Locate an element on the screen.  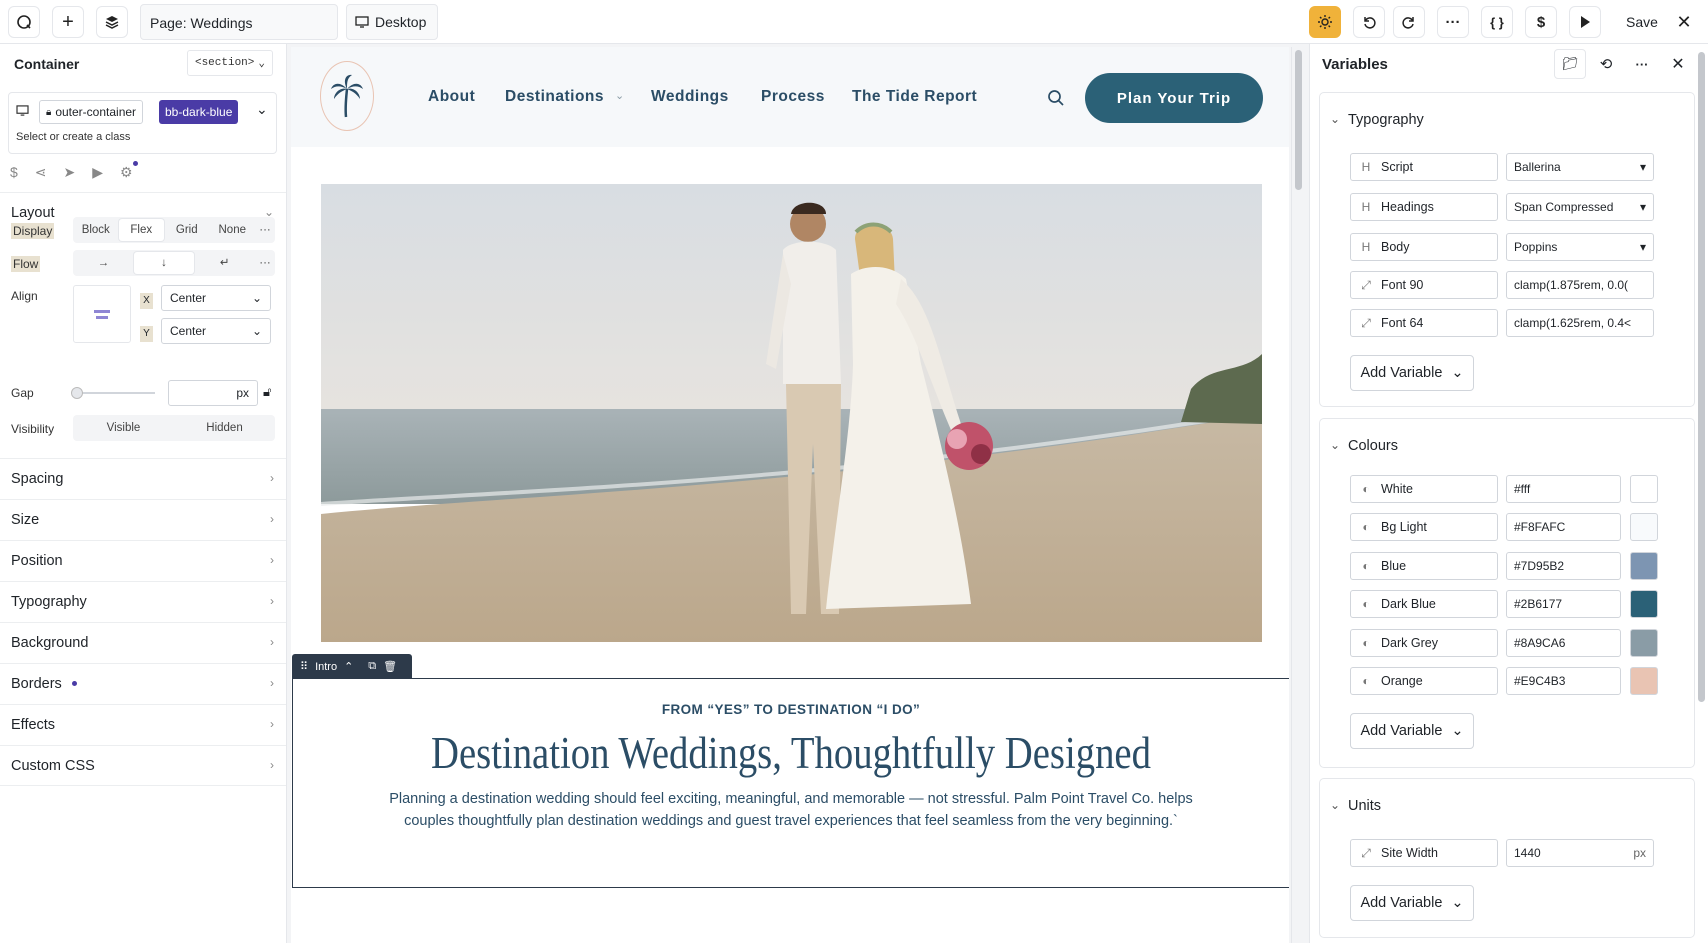
drag-handle-icon: ⠿ is located at coordinates (304, 666).